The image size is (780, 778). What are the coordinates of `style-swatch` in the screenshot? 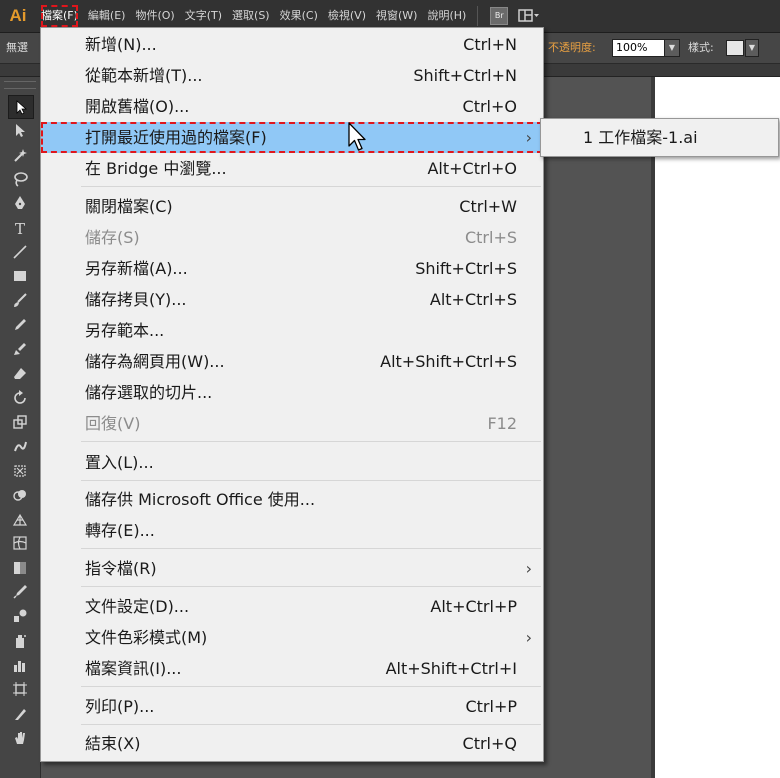 It's located at (735, 48).